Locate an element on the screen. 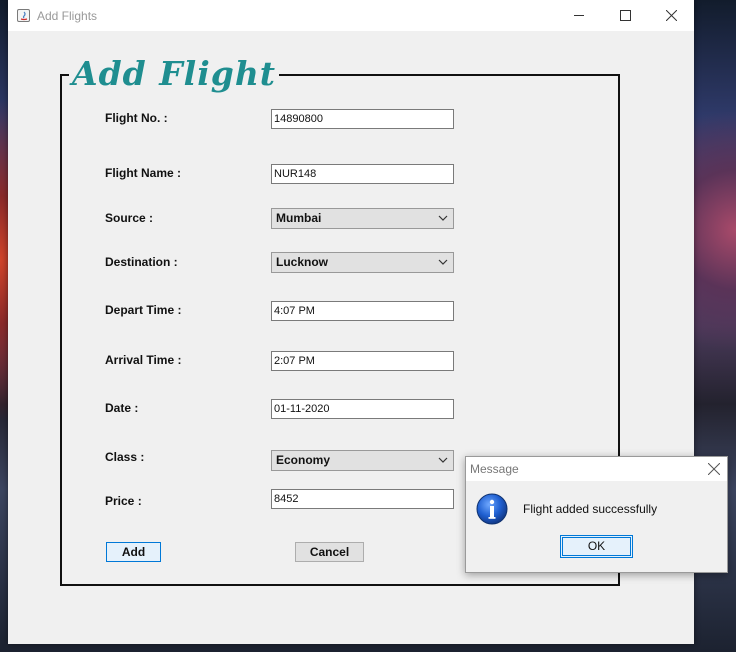 This screenshot has height=652, width=736. dialog-message: Flight added successfully is located at coordinates (590, 509).